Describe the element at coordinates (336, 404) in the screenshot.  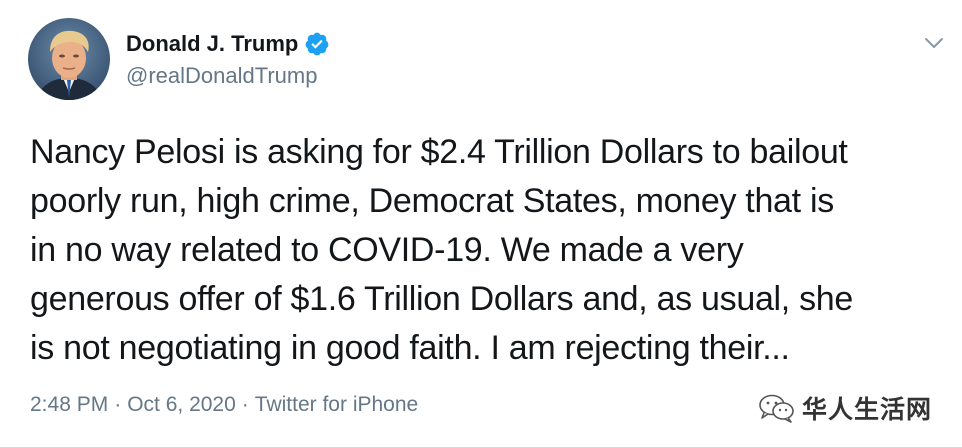
I see `tweet-source: Twitter for iPhone` at that location.